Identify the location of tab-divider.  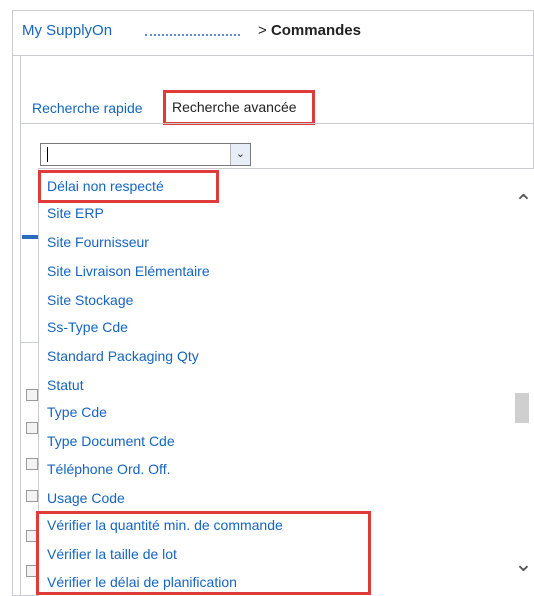
(277, 123).